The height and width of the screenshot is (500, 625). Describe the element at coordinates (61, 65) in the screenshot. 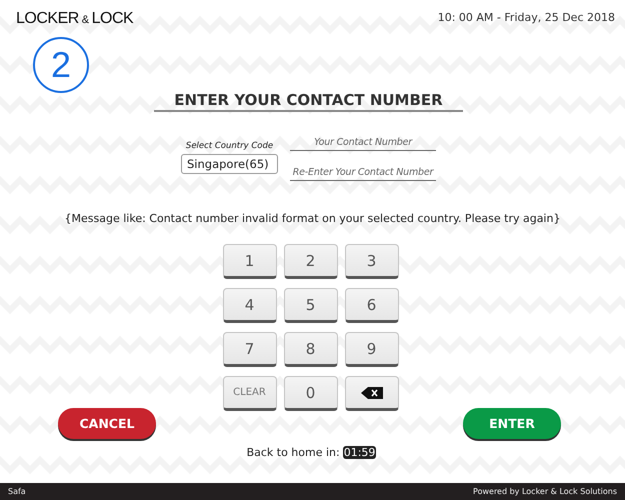

I see `step-number: 2` at that location.